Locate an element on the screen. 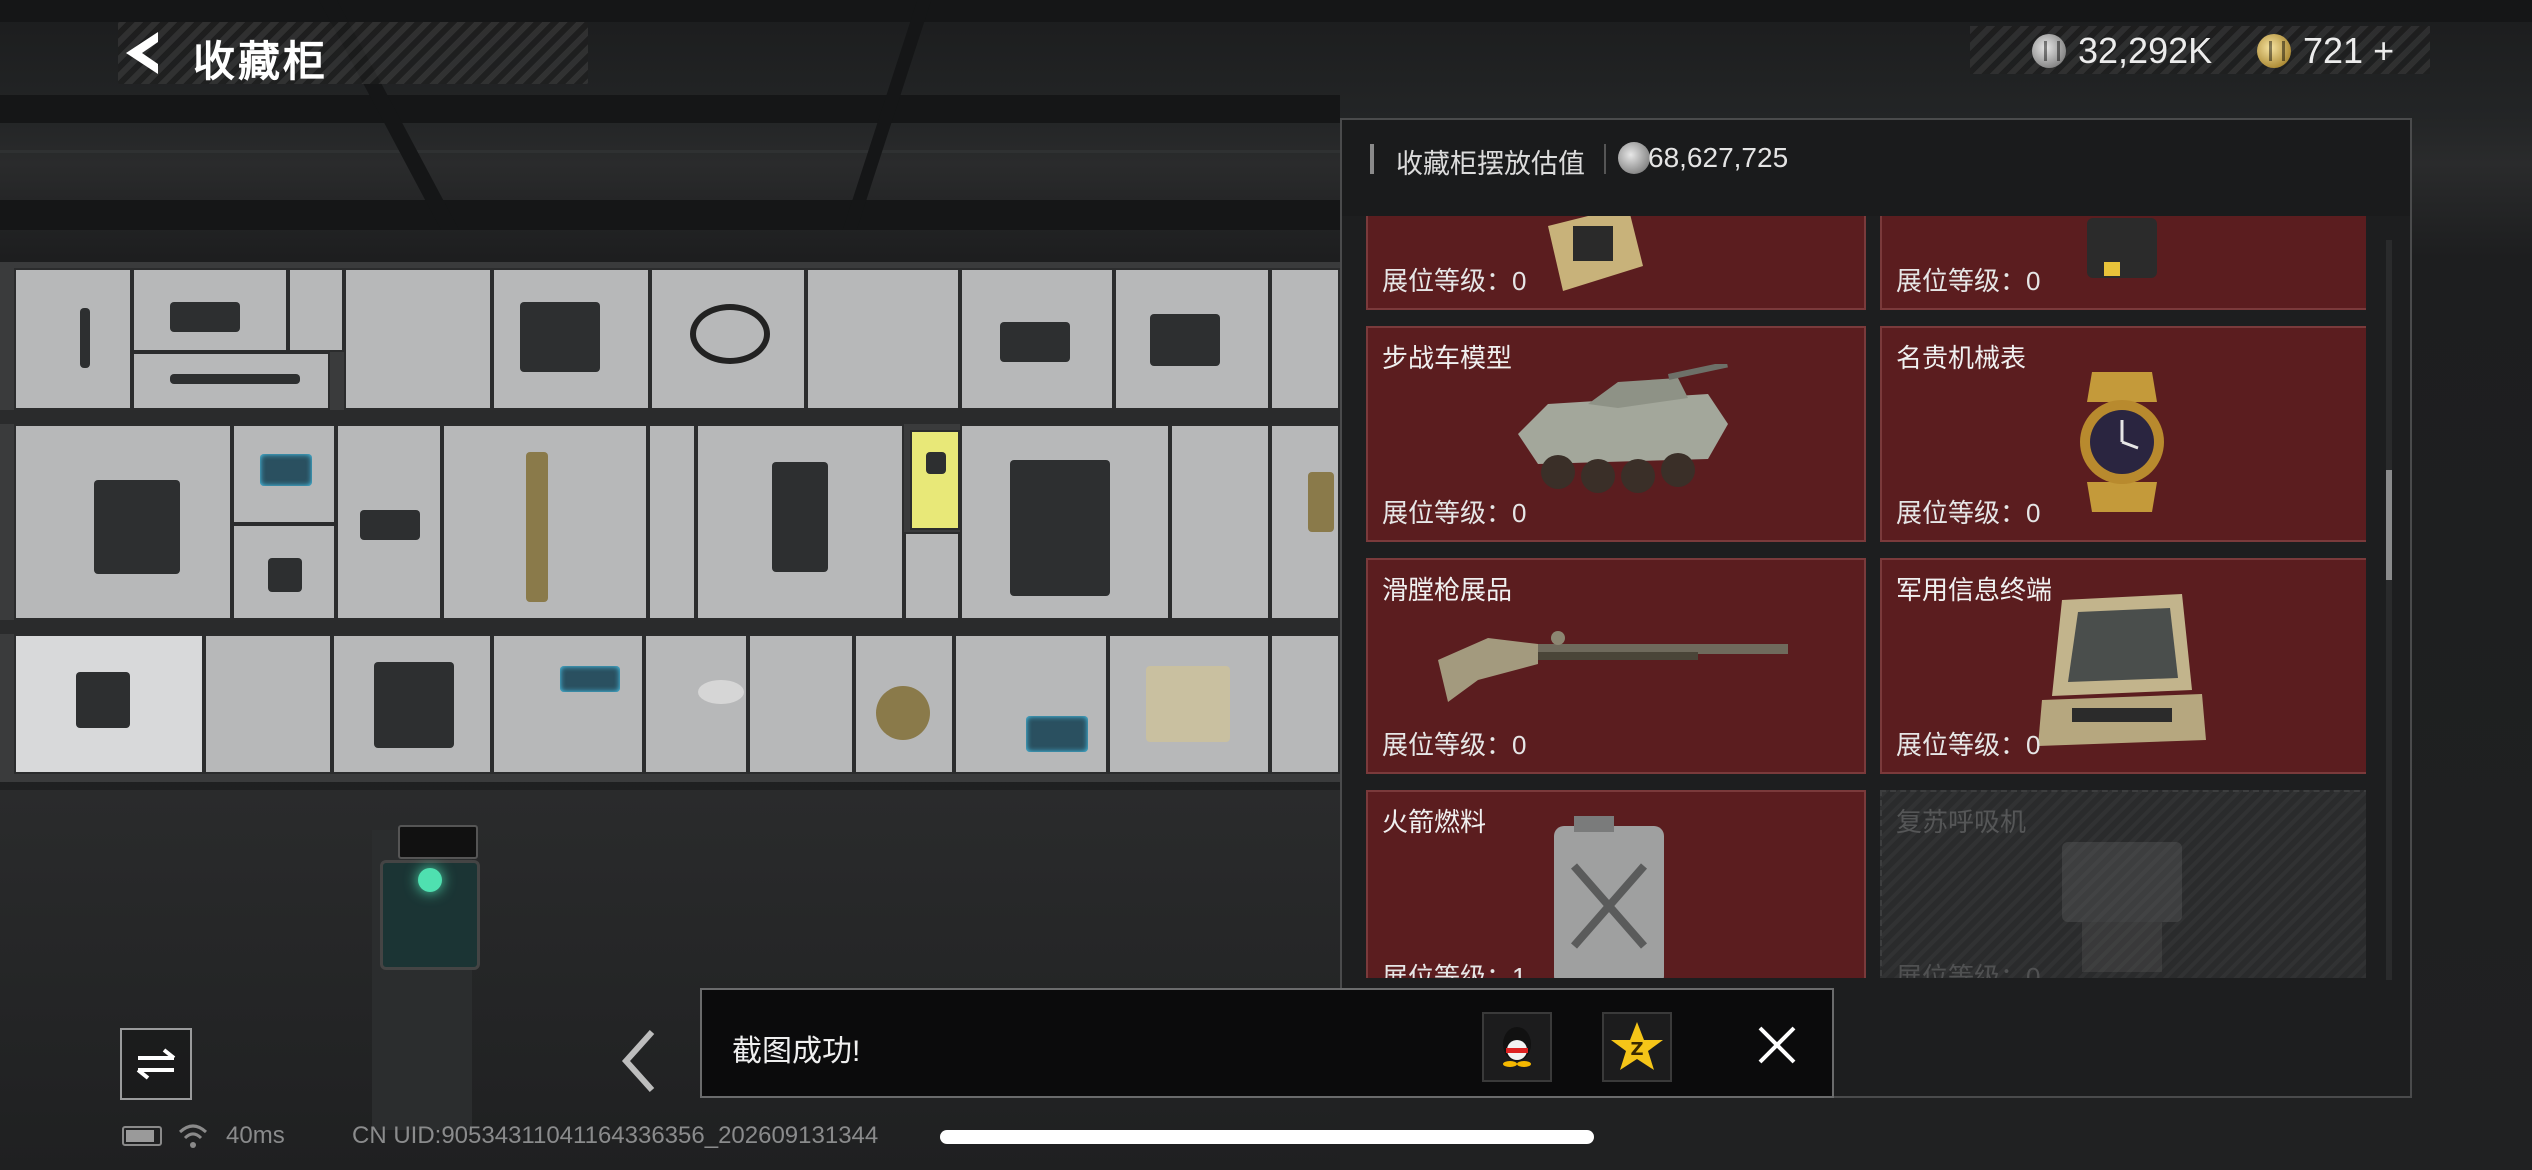 The image size is (2532, 1170). panel-title: 收藏柜摆放估值 is located at coordinates (1490, 164).